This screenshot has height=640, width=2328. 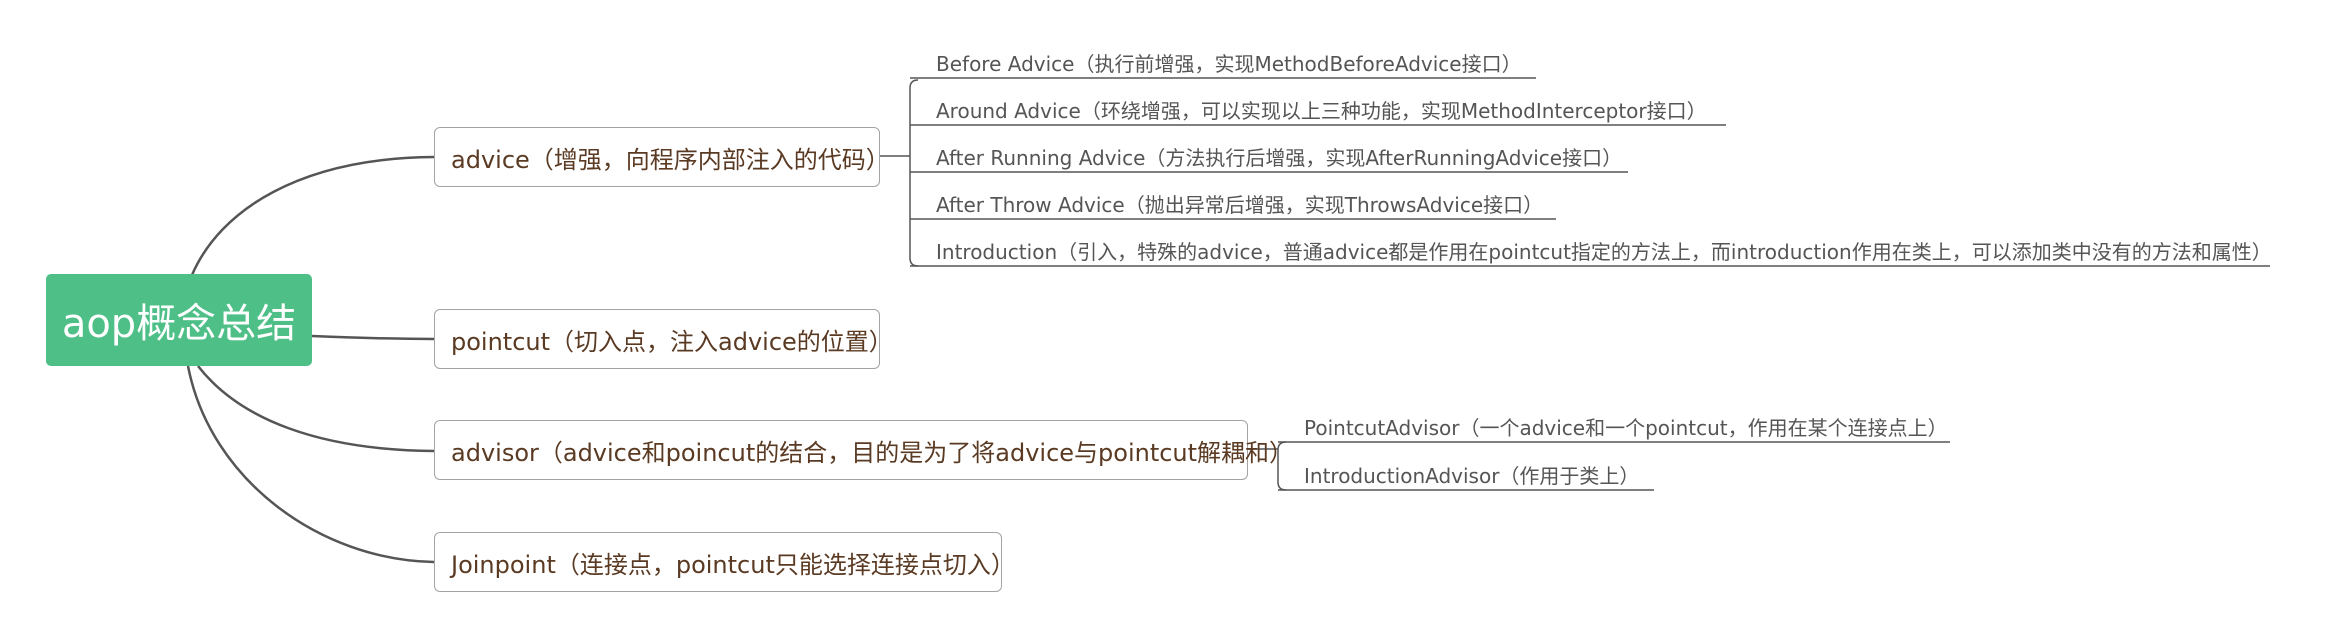 I want to click on connector-root-advisor, so click(x=316, y=409).